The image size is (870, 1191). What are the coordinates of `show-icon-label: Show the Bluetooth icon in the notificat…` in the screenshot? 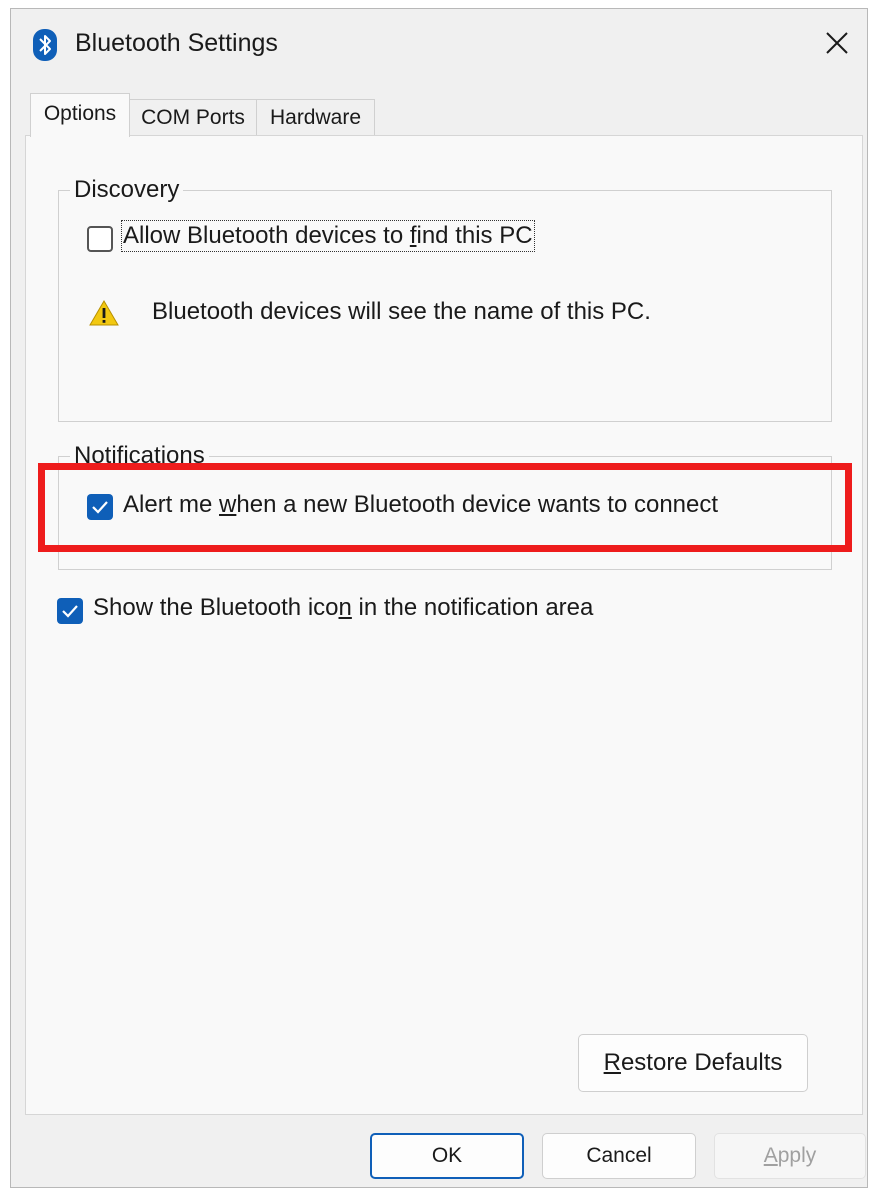 It's located at (343, 608).